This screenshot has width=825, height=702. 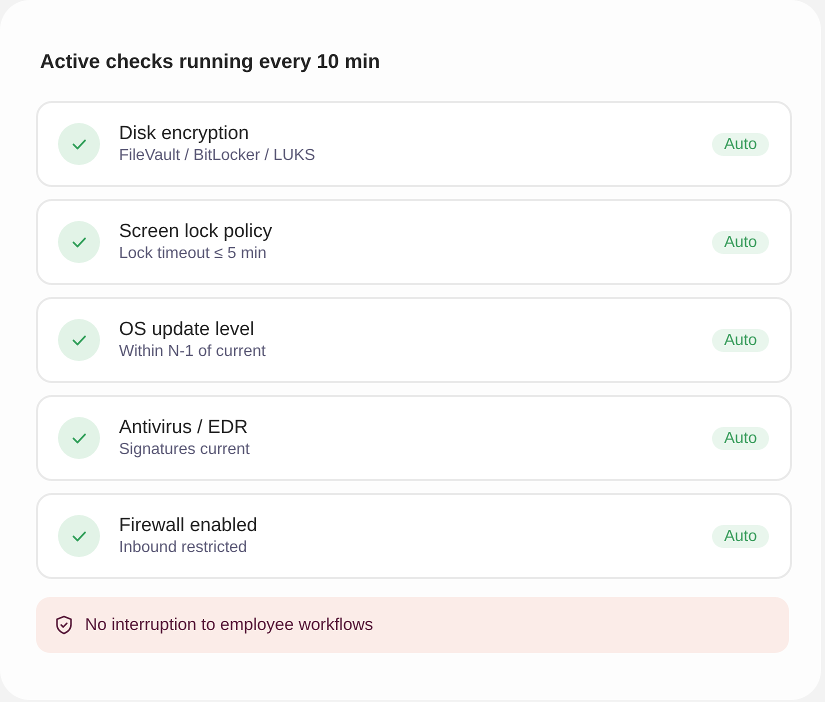 I want to click on check-title: Antivirus / EDR, so click(x=183, y=427).